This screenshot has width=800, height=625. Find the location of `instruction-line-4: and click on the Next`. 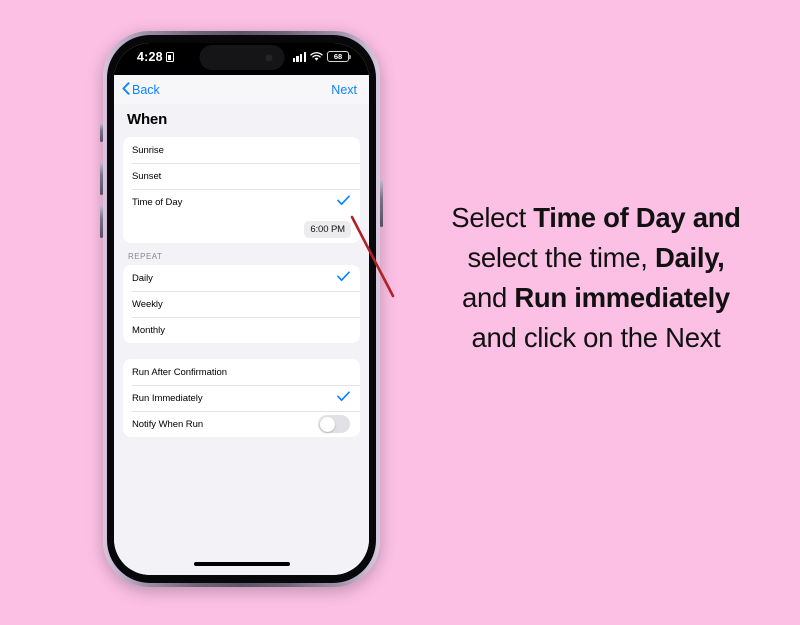

instruction-line-4: and click on the Next is located at coordinates (596, 338).